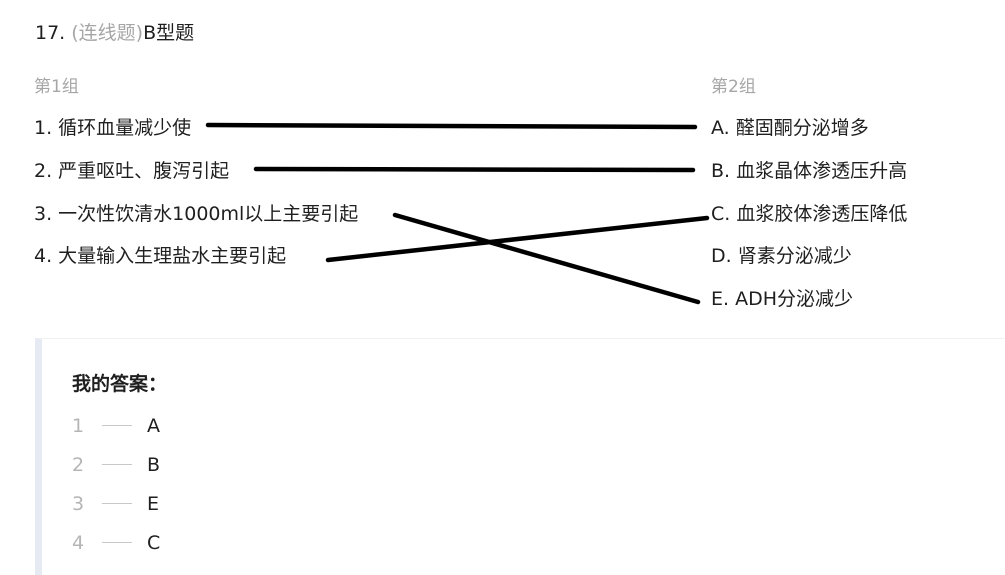 Image resolution: width=1005 pixels, height=575 pixels. Describe the element at coordinates (196, 214) in the screenshot. I see `left-item-3: 3. 一次性饮清水1000ml以上主要引起` at that location.